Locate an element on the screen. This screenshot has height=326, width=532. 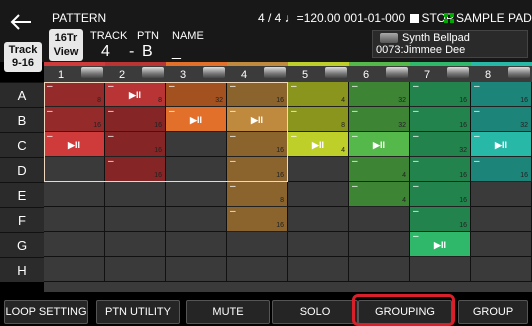
pattern-cell-2-f is located at coordinates (135, 219).